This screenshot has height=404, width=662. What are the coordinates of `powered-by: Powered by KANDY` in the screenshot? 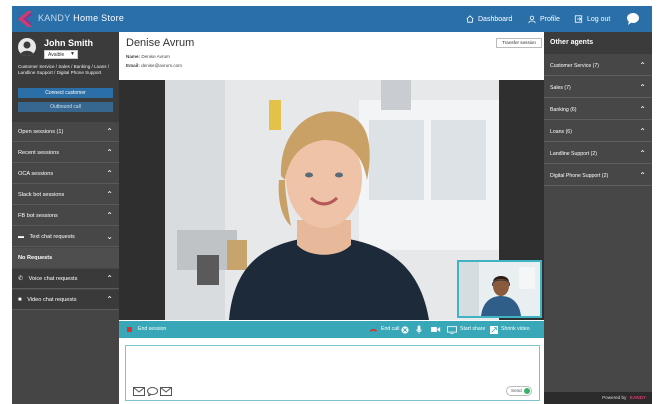 It's located at (598, 398).